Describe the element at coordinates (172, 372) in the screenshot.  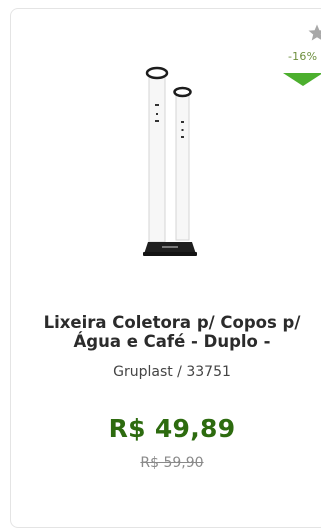
I see `brand-and-code: Gruplast / 33751` at that location.